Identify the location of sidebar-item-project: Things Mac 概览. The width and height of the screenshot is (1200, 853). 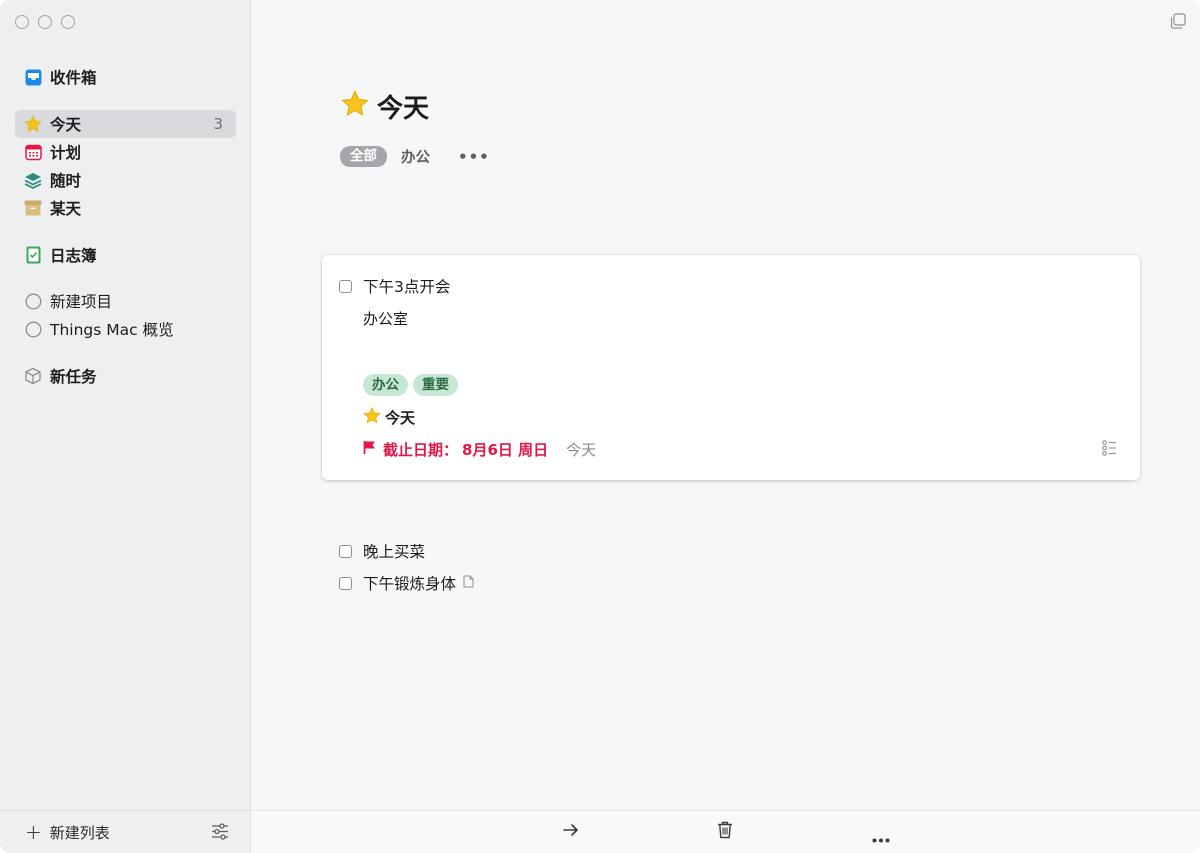
(125, 329).